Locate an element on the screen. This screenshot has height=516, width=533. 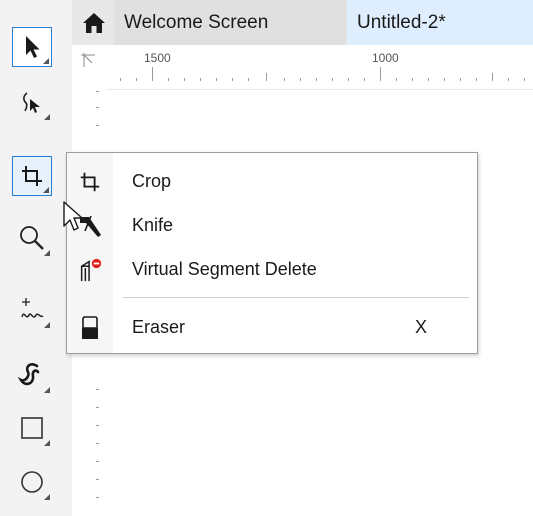
freehand-tool-button is located at coordinates (32, 310).